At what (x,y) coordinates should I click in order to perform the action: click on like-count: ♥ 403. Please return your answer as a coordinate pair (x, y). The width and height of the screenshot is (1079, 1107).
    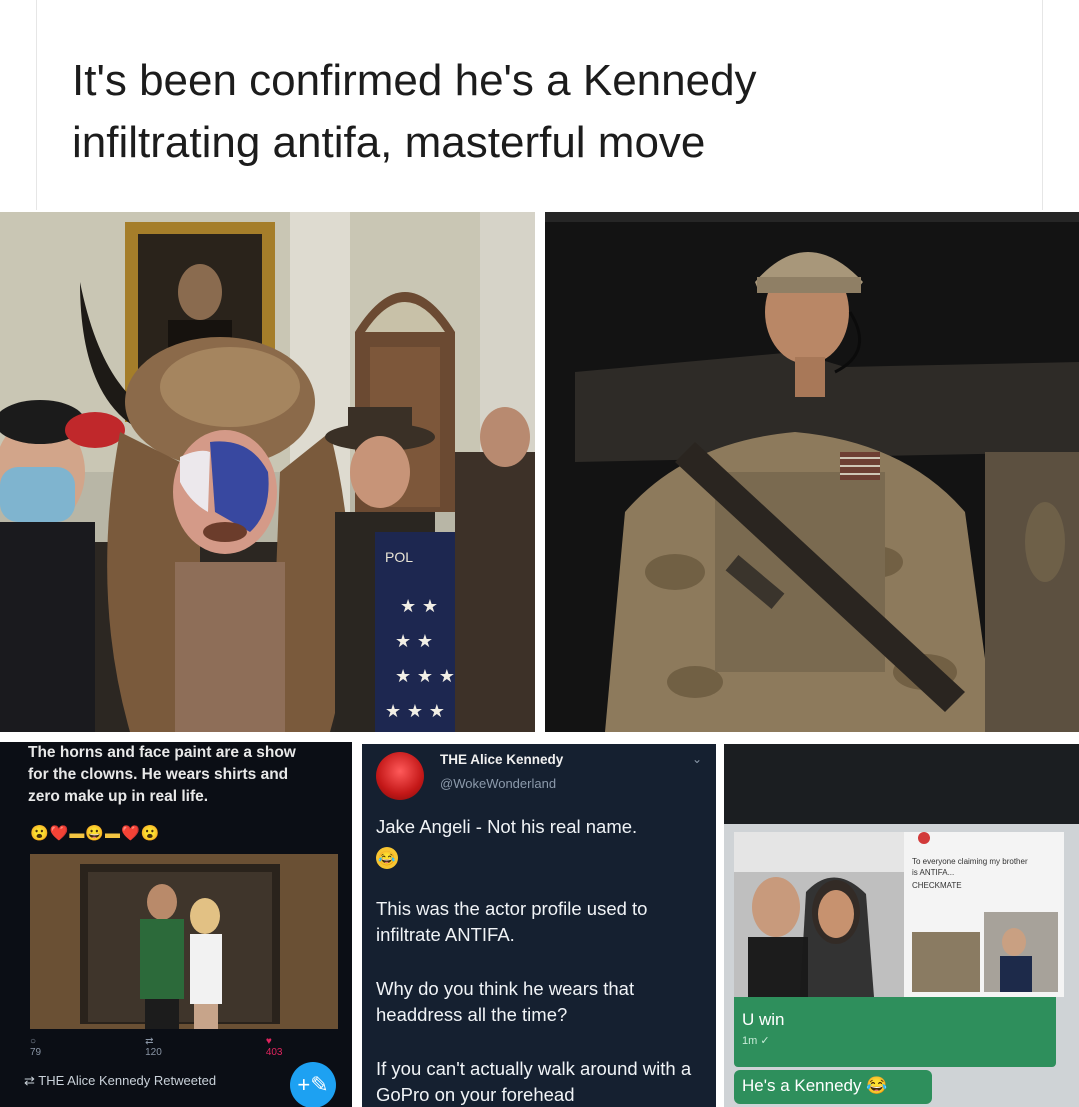
    Looking at the image, I should click on (300, 1047).